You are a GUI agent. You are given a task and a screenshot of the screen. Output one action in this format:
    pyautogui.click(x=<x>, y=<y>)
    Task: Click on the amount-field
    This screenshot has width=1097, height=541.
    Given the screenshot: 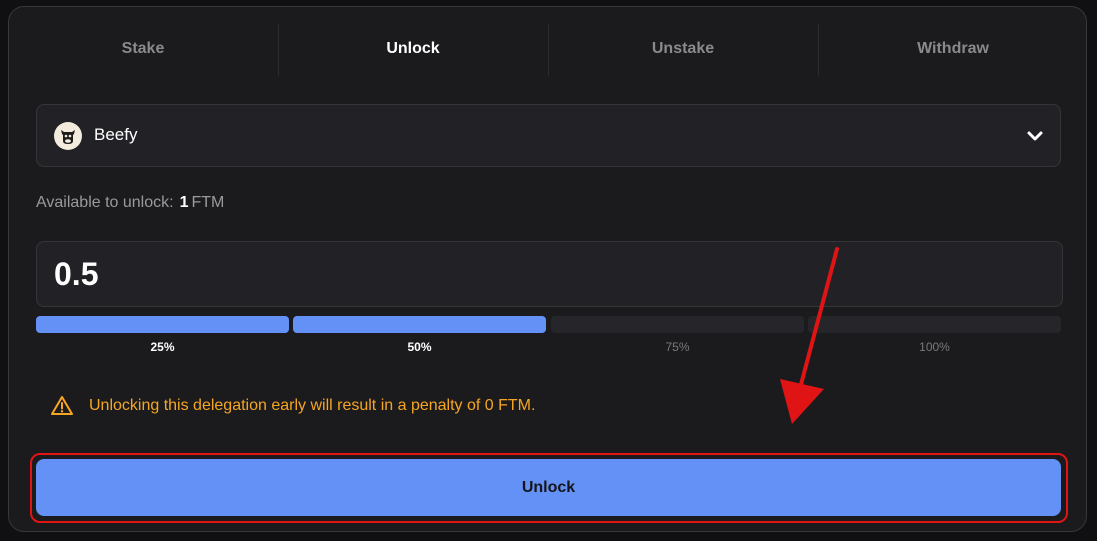 What is the action you would take?
    pyautogui.click(x=549, y=274)
    